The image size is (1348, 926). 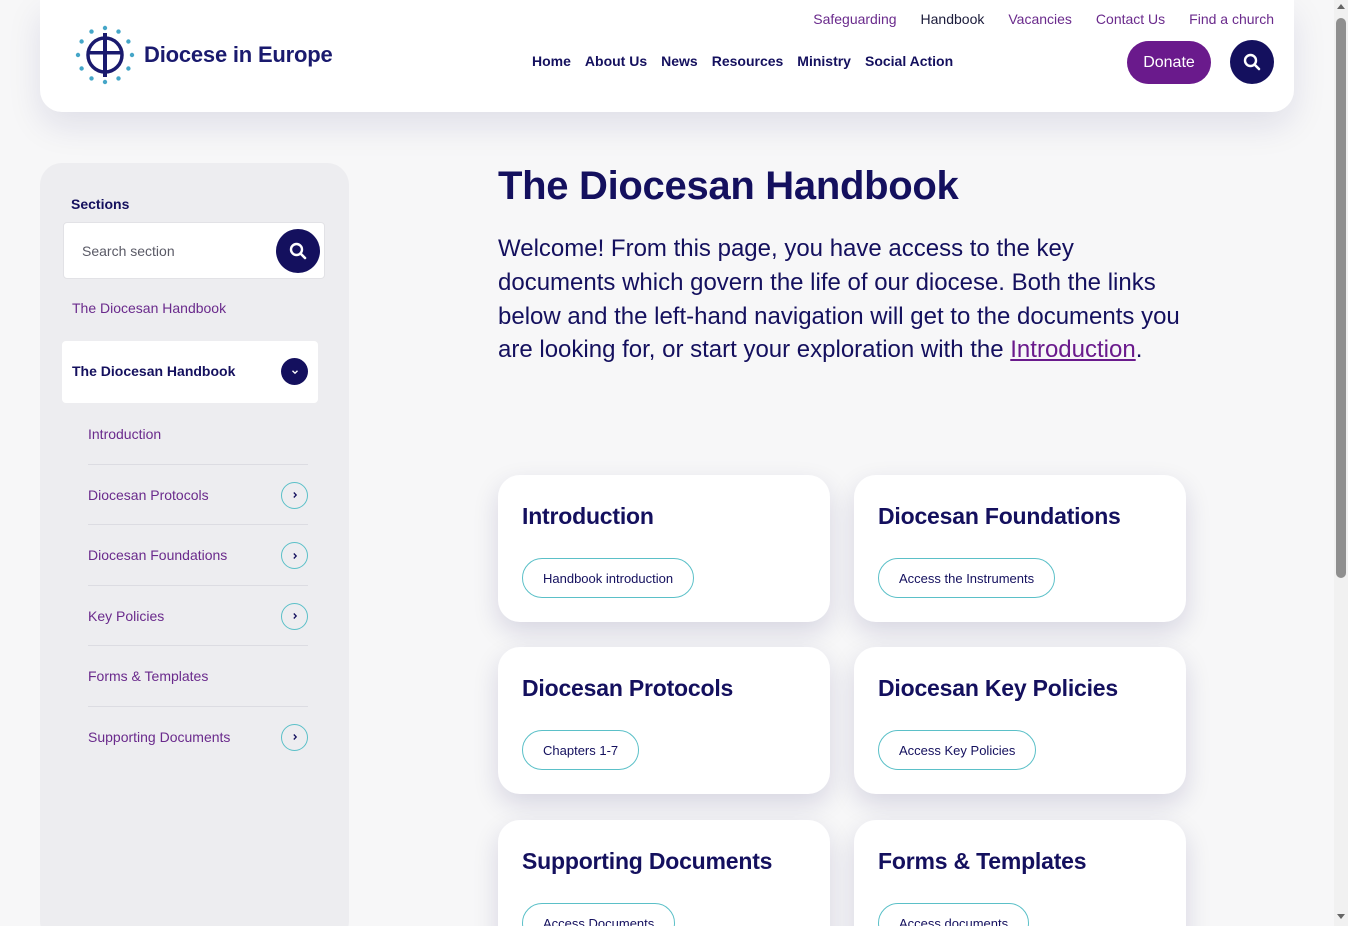 What do you see at coordinates (1040, 19) in the screenshot?
I see `top-link-vacancies: Vacancies` at bounding box center [1040, 19].